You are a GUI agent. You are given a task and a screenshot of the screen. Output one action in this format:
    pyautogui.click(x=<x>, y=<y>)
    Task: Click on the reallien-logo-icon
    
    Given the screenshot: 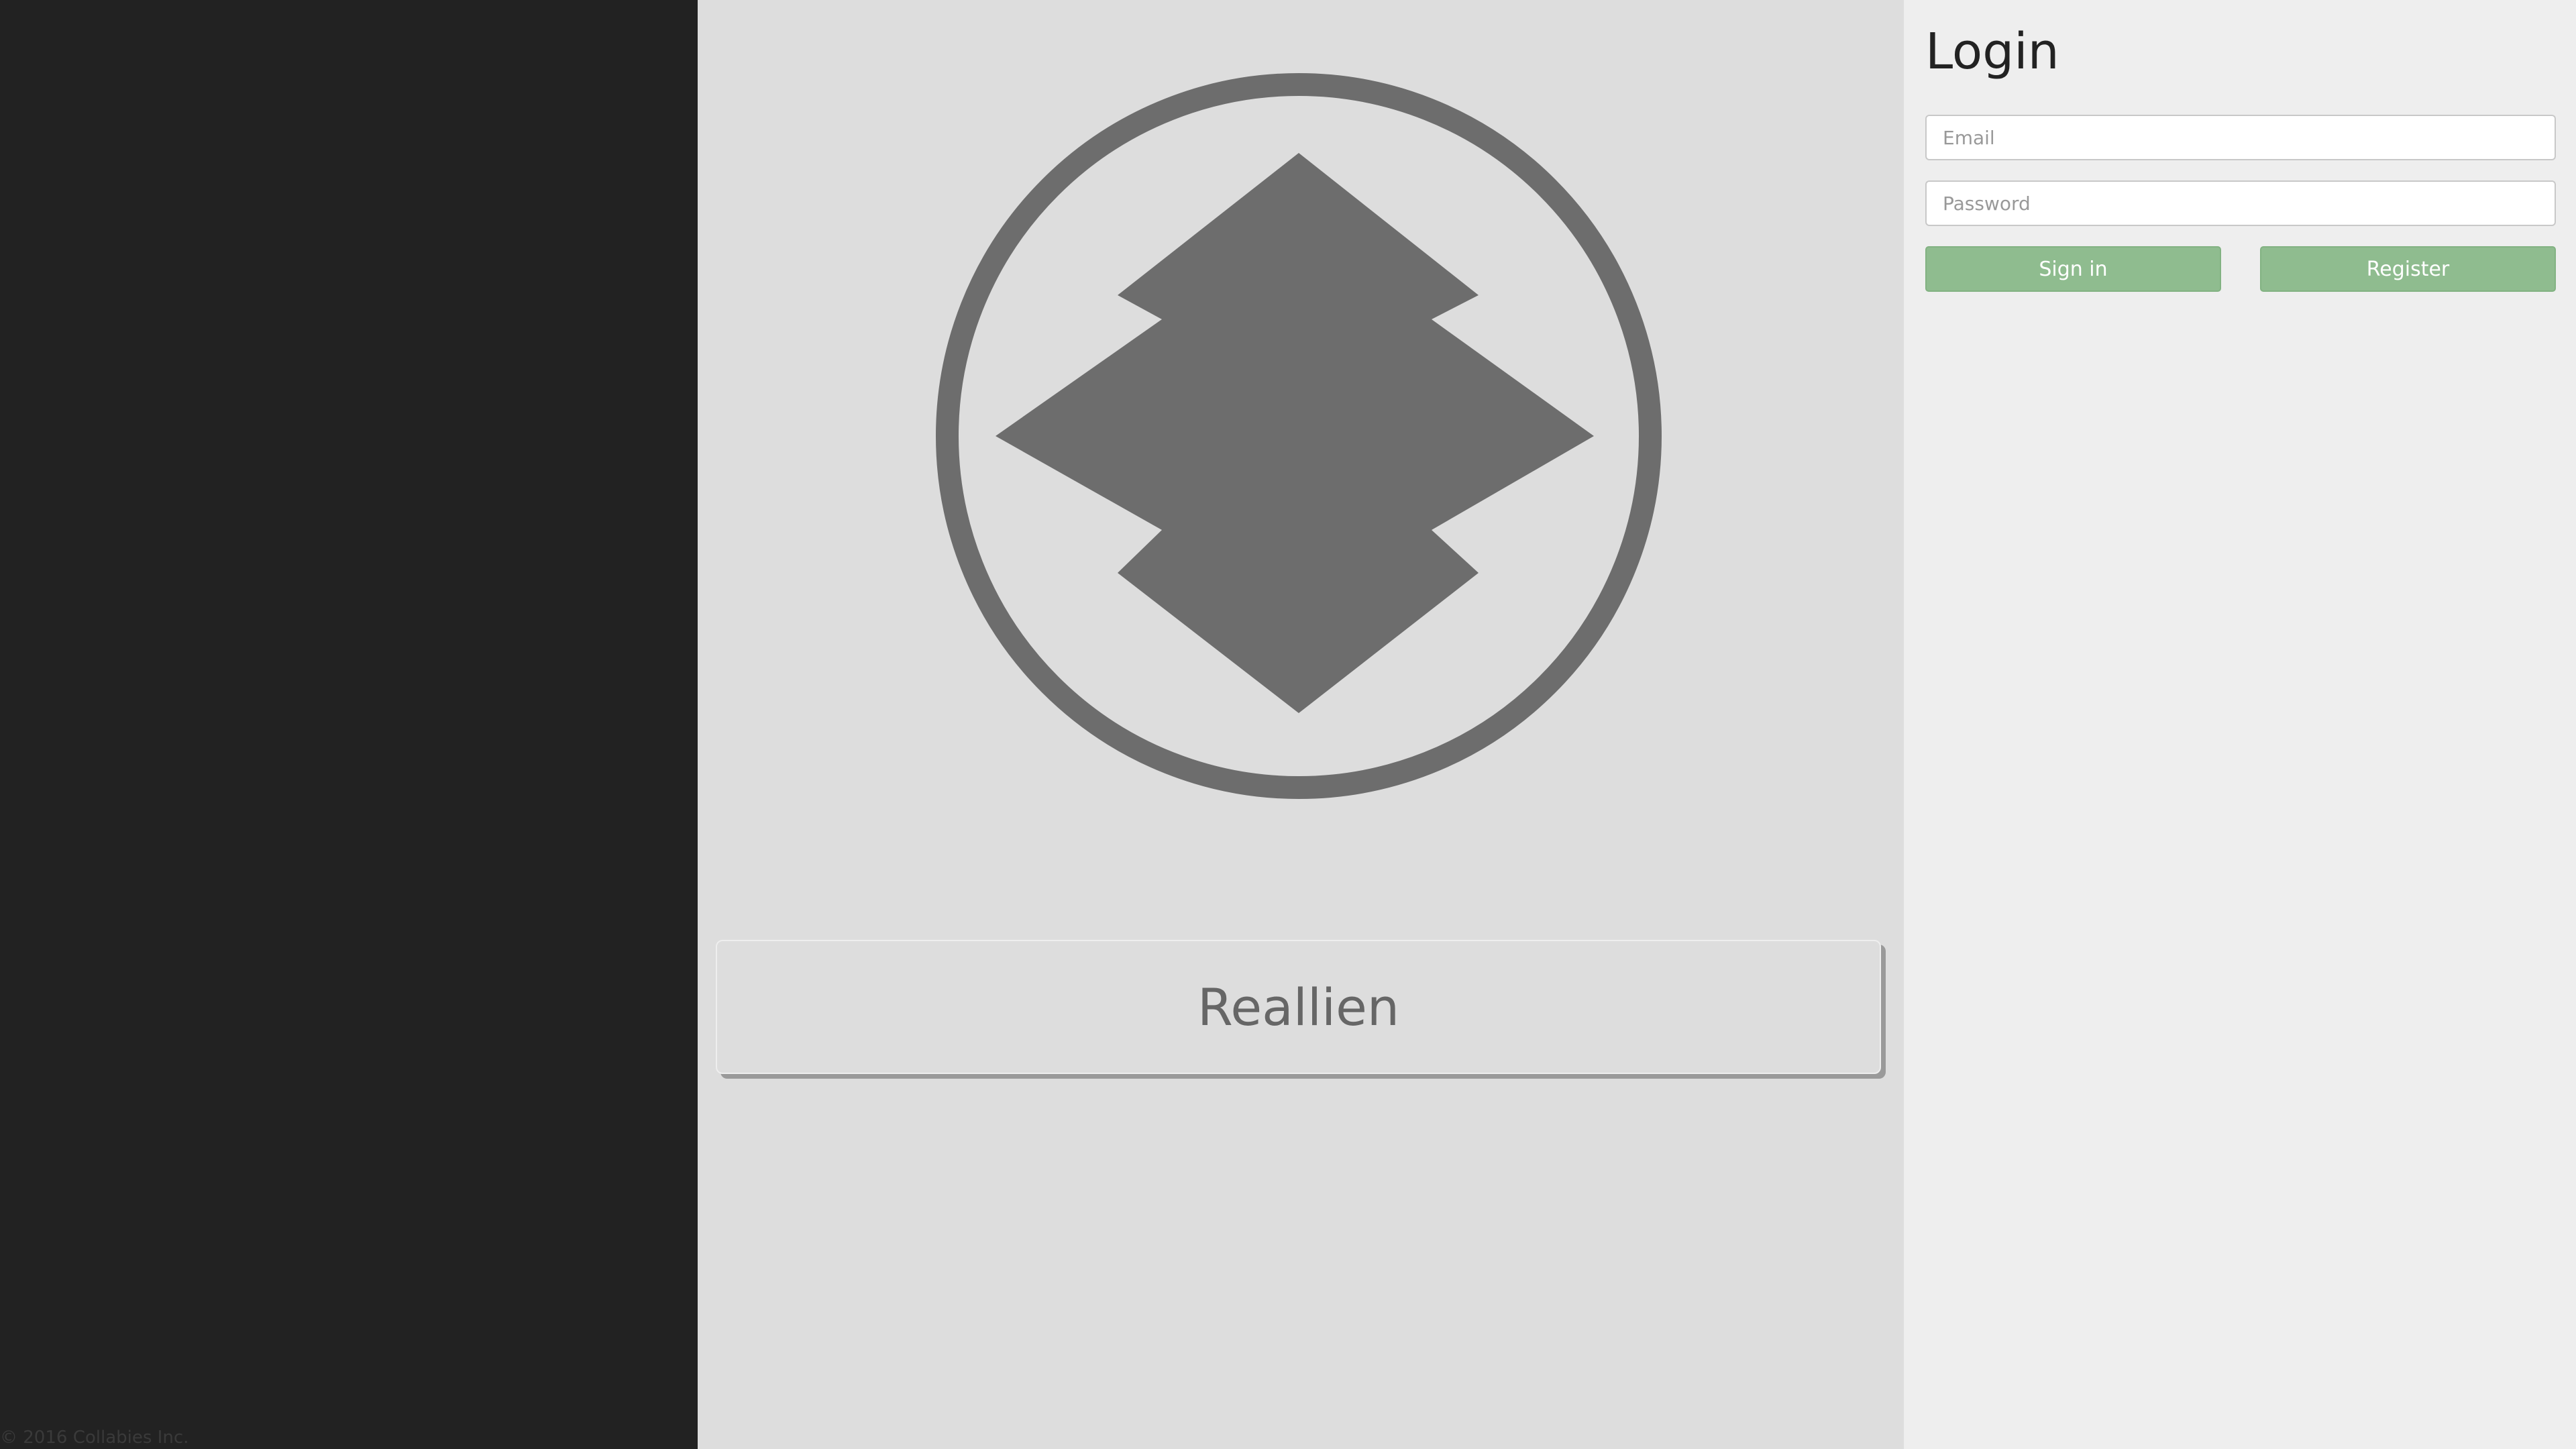 What is the action you would take?
    pyautogui.click(x=1298, y=436)
    